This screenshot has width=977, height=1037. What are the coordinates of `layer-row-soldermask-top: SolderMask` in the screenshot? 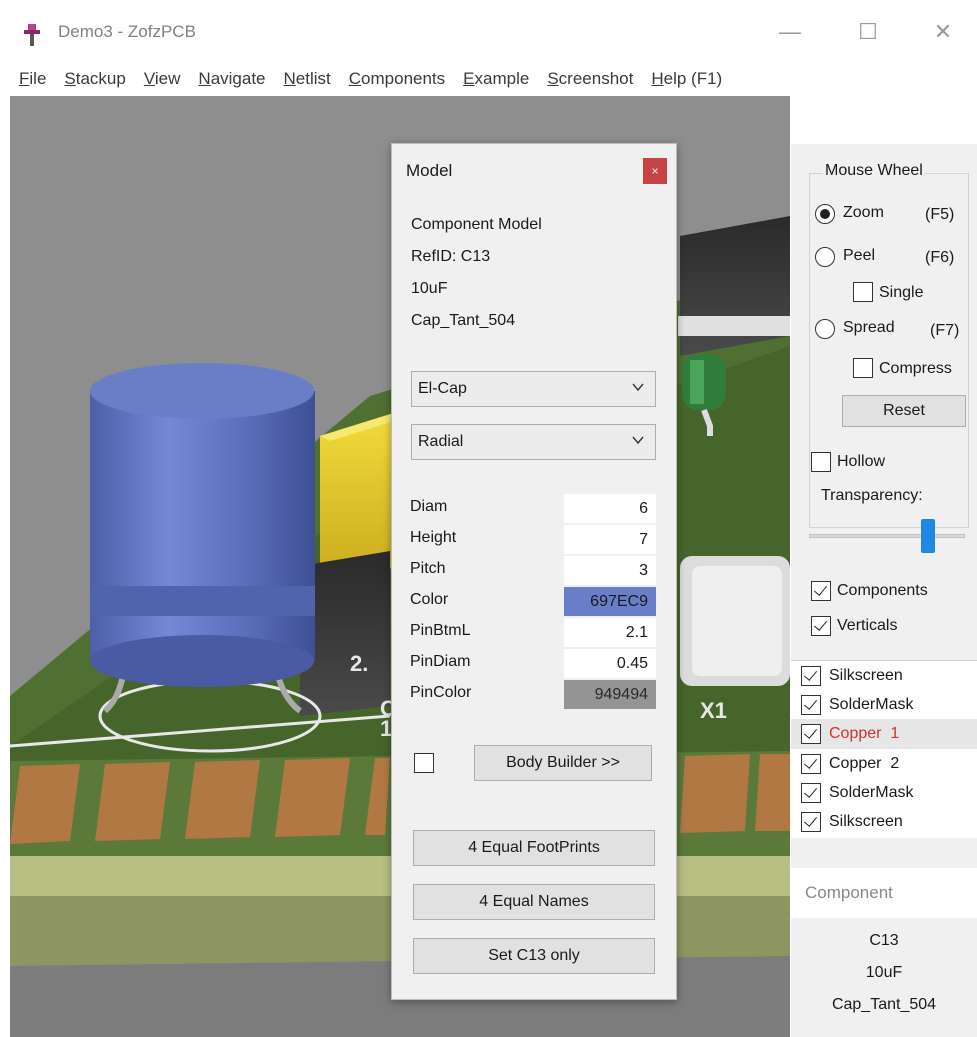 It's located at (884, 705).